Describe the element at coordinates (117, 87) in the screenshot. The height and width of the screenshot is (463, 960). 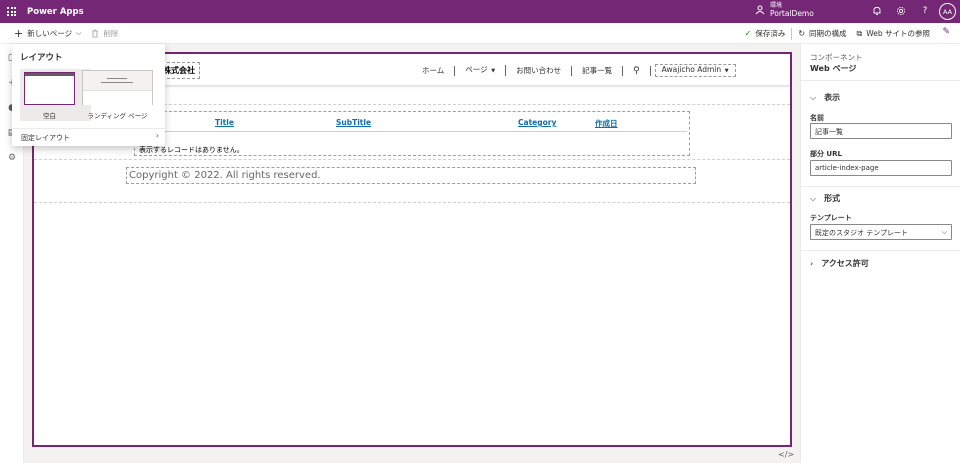
I see `landing-thumbnail` at that location.